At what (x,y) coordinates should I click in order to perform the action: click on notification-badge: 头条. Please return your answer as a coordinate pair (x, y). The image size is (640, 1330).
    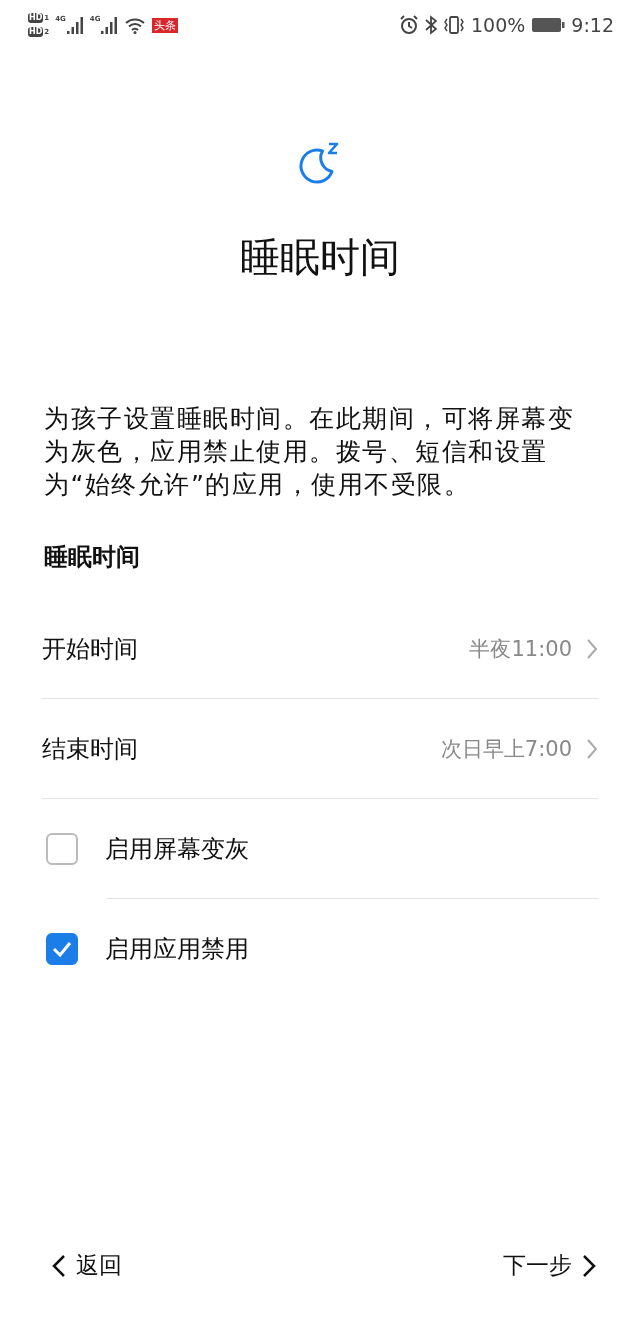
    Looking at the image, I should click on (165, 25).